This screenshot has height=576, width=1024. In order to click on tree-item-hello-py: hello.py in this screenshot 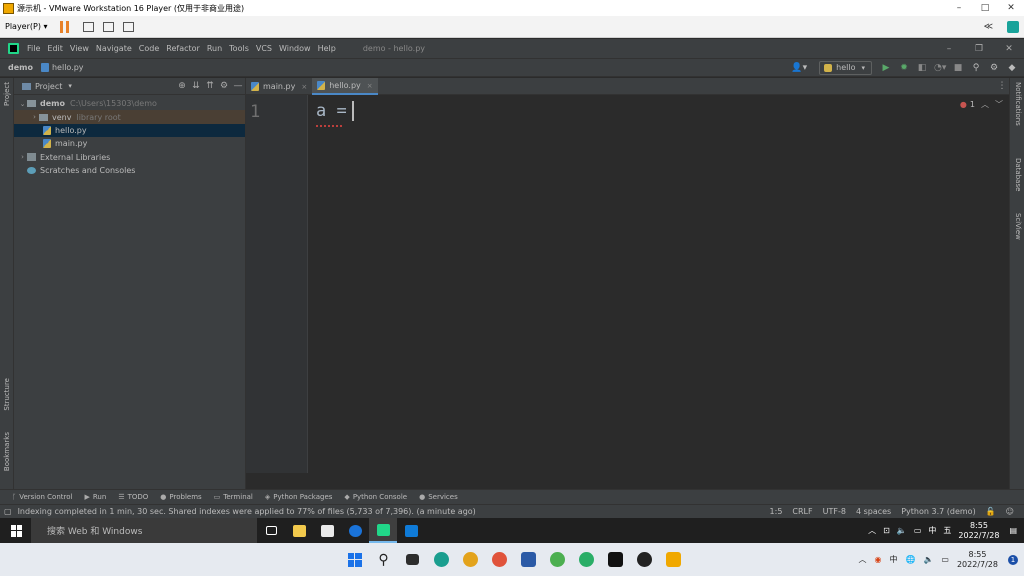, I will do `click(129, 130)`.